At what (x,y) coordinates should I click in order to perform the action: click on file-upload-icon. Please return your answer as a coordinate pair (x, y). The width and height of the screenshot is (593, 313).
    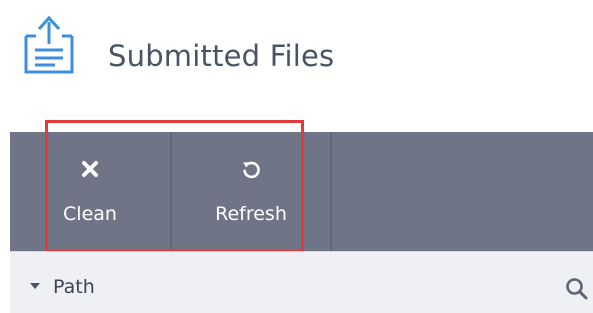
    Looking at the image, I should click on (49, 44).